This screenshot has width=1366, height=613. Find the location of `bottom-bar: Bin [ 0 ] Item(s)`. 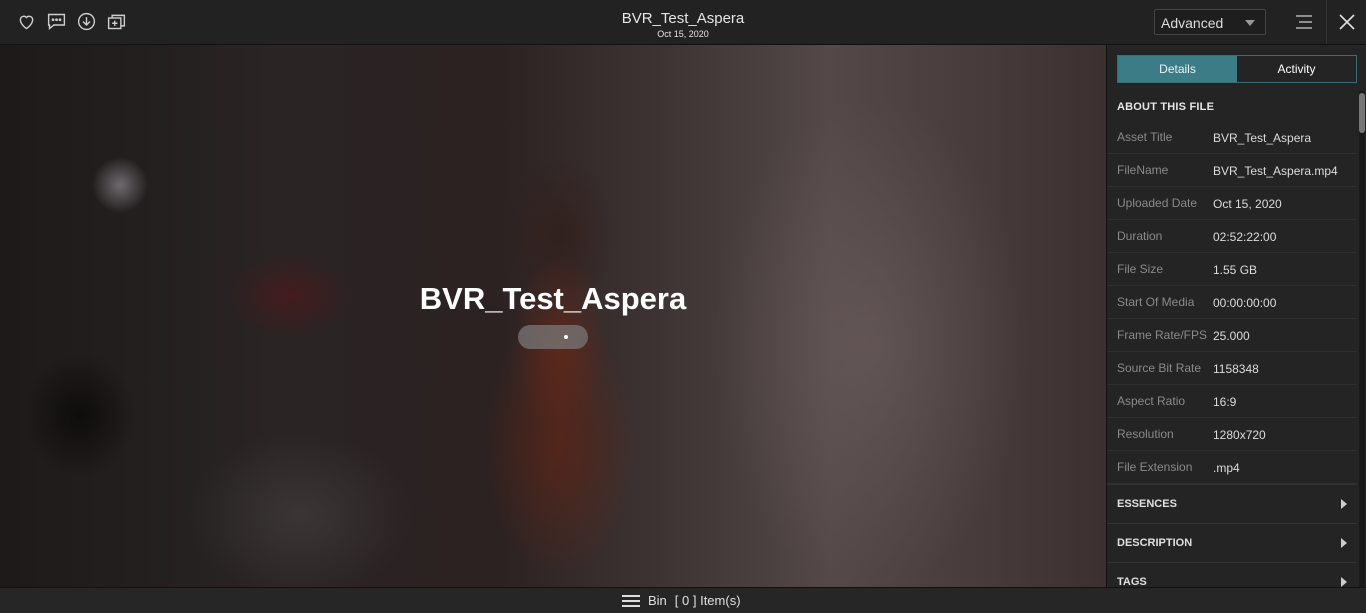

bottom-bar: Bin [ 0 ] Item(s) is located at coordinates (683, 600).